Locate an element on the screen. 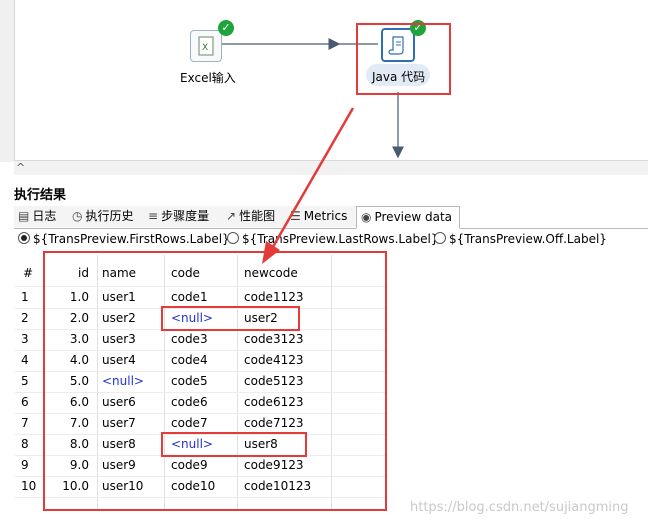 The height and width of the screenshot is (524, 648). annotation-arrow is located at coordinates (308, 185).